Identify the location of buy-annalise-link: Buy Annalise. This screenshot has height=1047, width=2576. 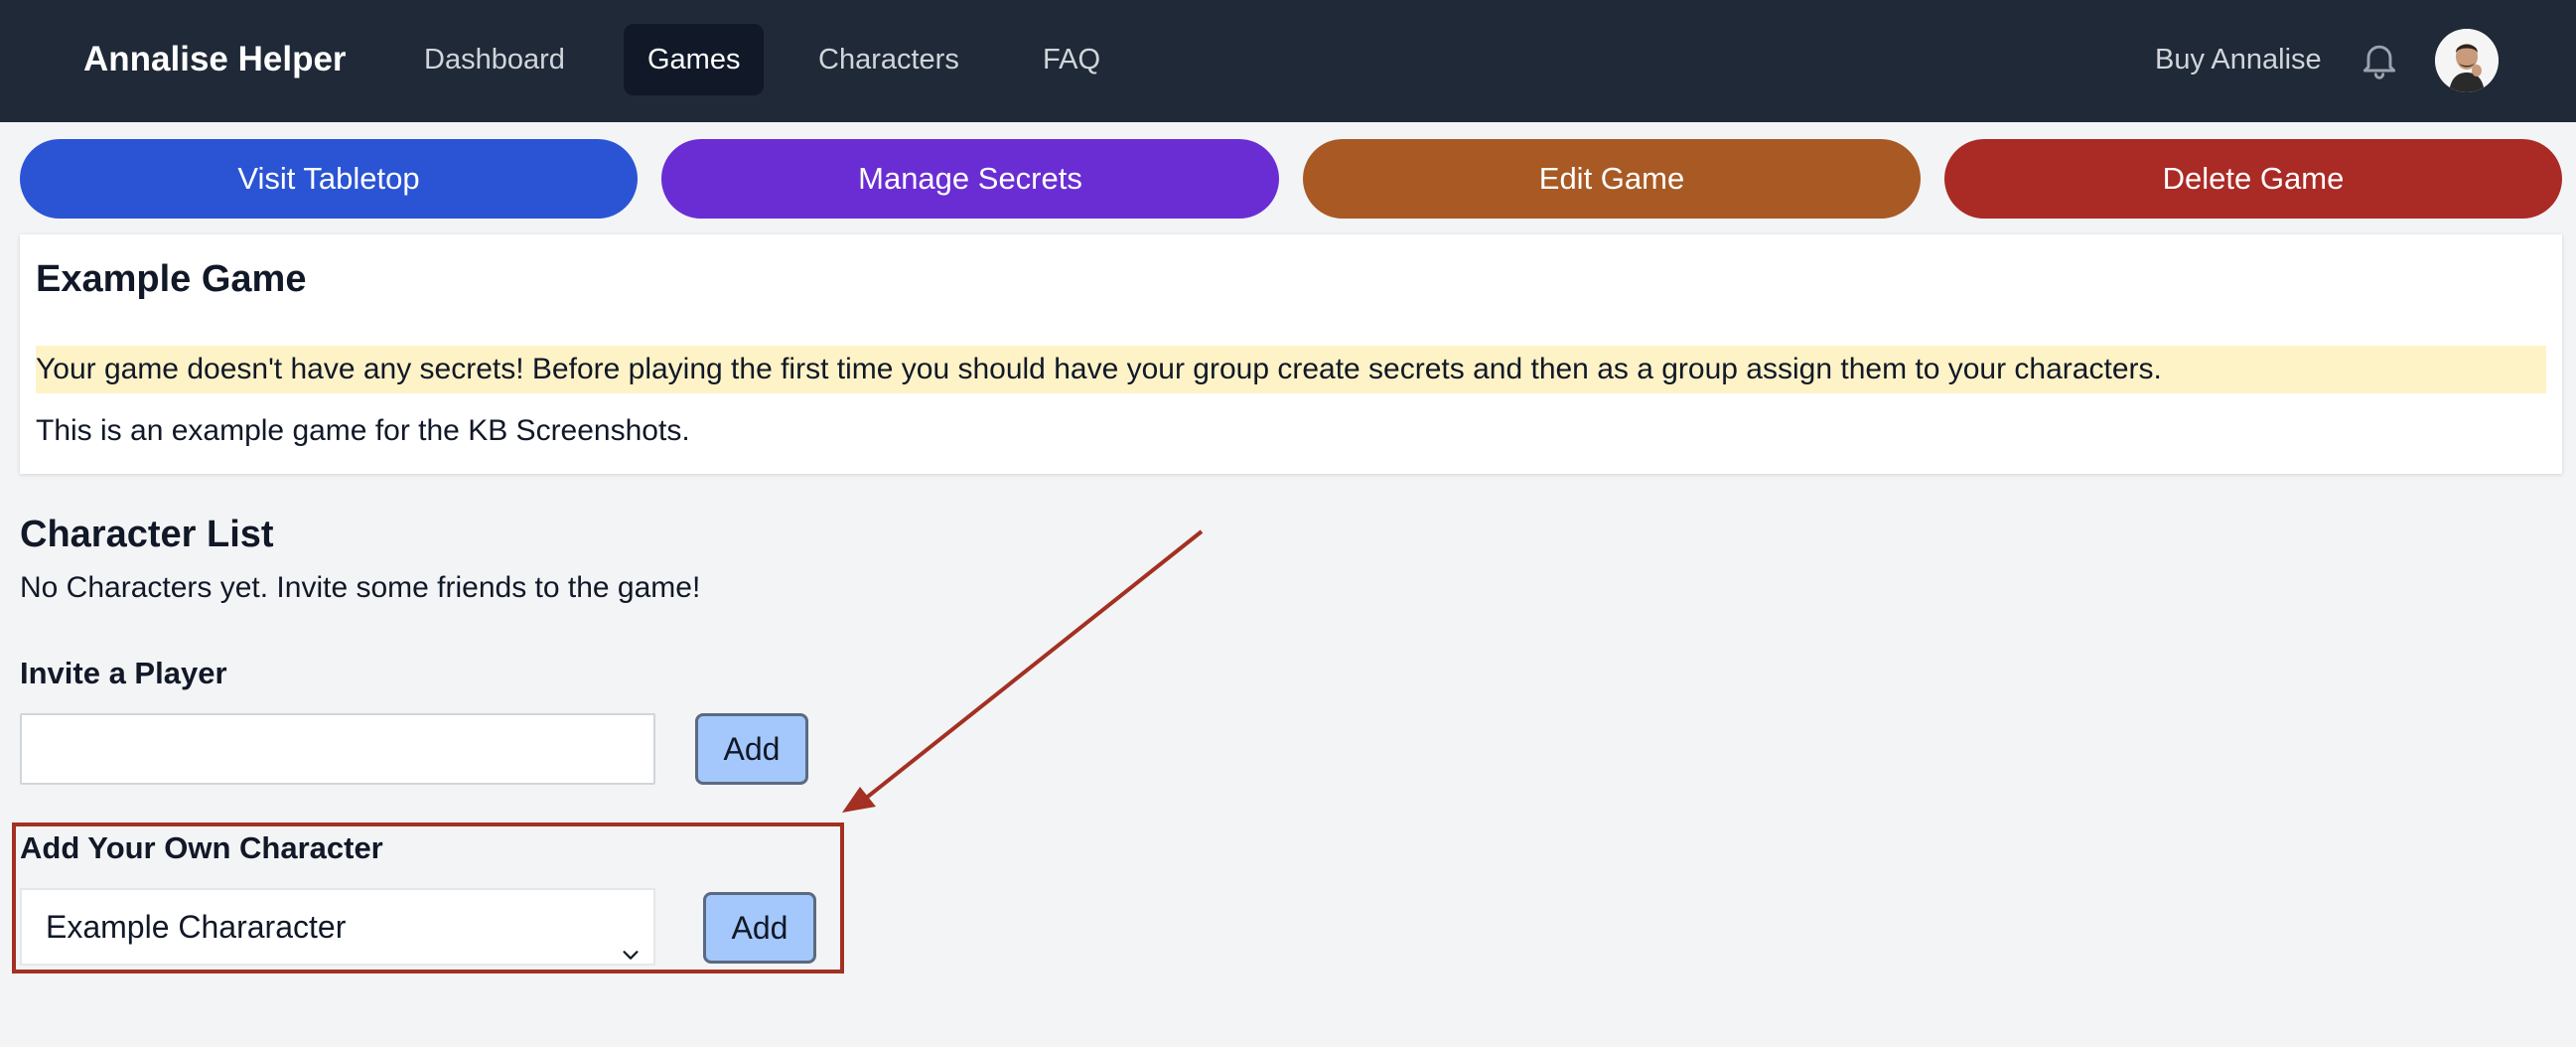
(2239, 59).